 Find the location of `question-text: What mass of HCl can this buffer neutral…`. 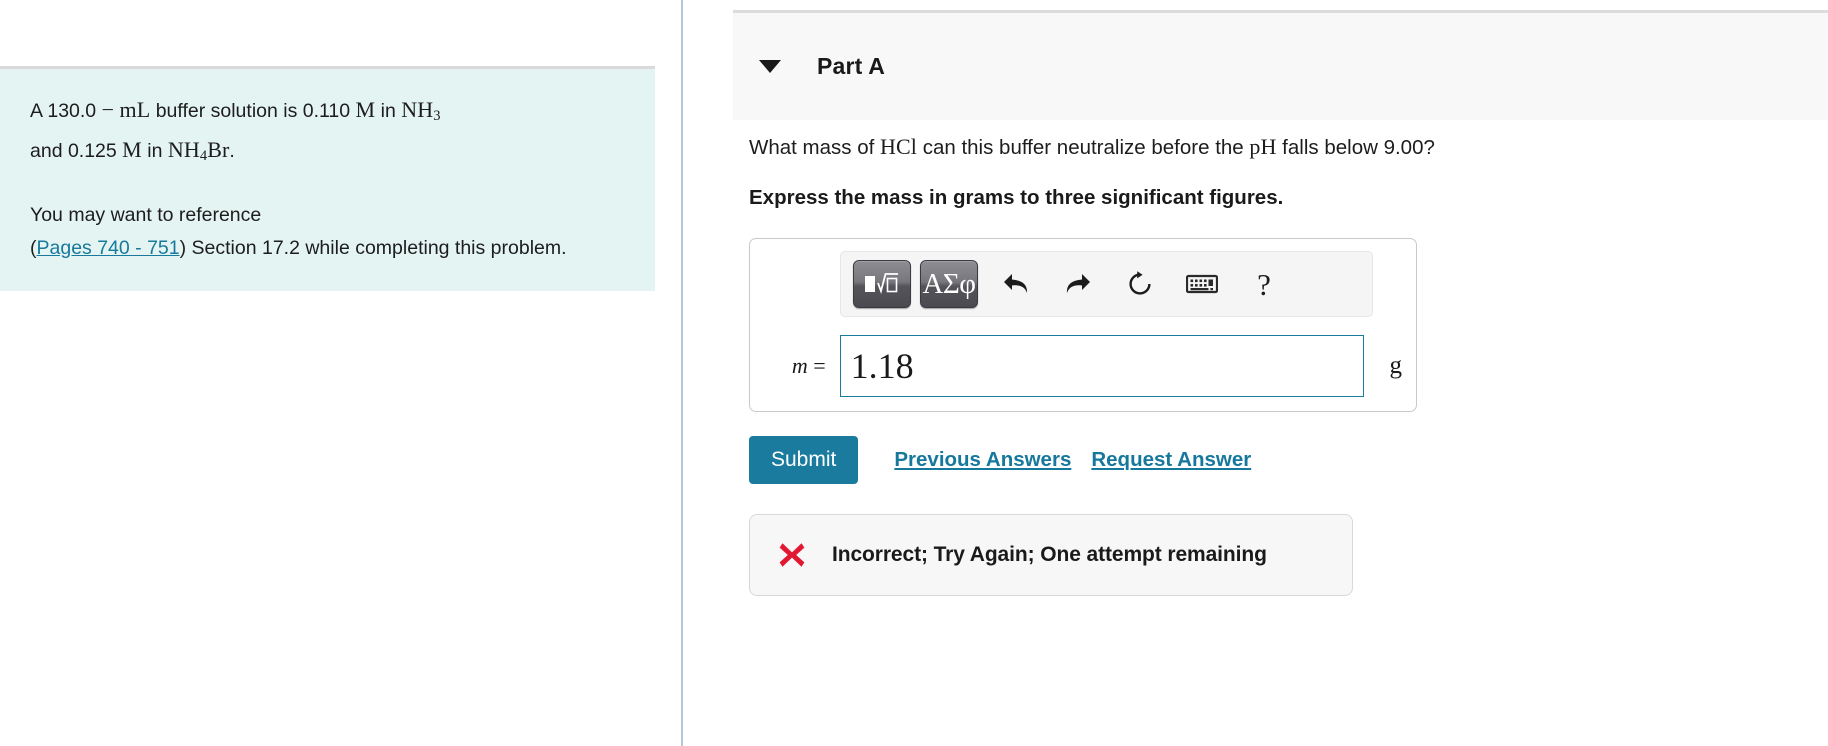

question-text: What mass of HCl can this buffer neutral… is located at coordinates (1288, 141).